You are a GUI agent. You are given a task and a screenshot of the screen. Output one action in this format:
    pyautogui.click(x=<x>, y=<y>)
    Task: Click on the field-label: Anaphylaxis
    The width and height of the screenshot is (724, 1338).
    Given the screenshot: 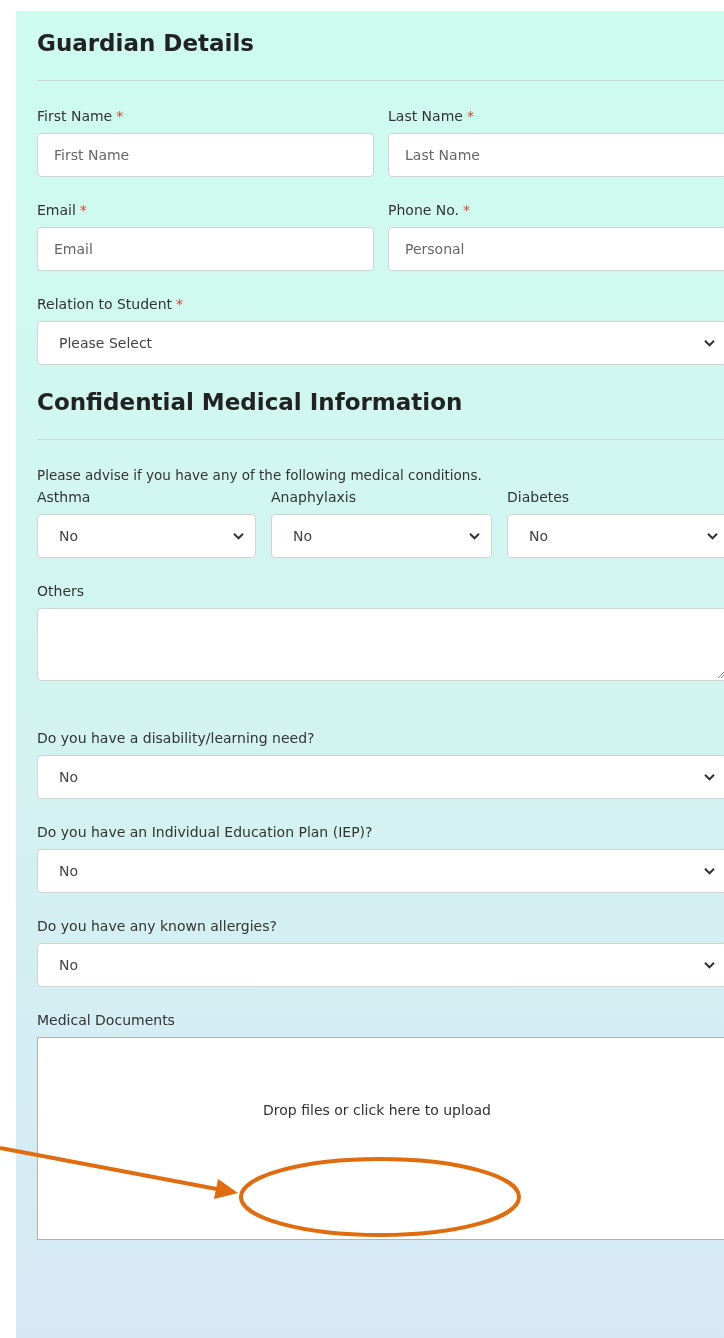 What is the action you would take?
    pyautogui.click(x=313, y=497)
    